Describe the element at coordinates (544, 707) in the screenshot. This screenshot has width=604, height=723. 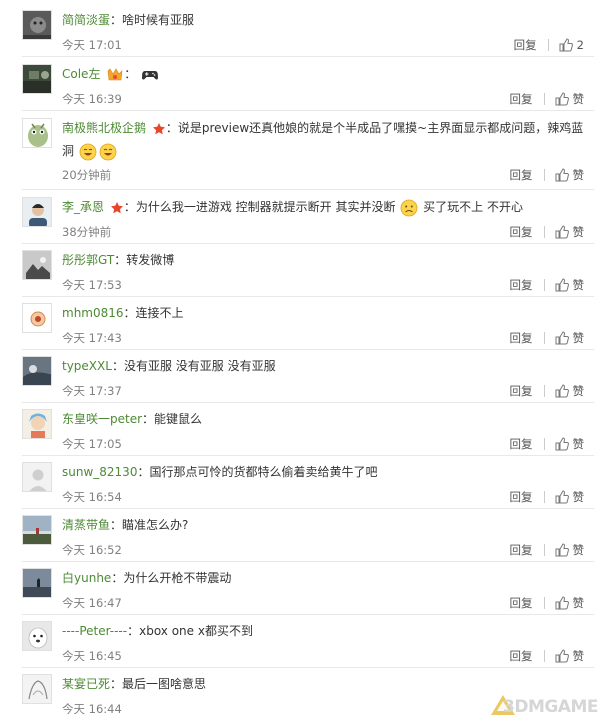
I see `watermark: 3DMGAME` at that location.